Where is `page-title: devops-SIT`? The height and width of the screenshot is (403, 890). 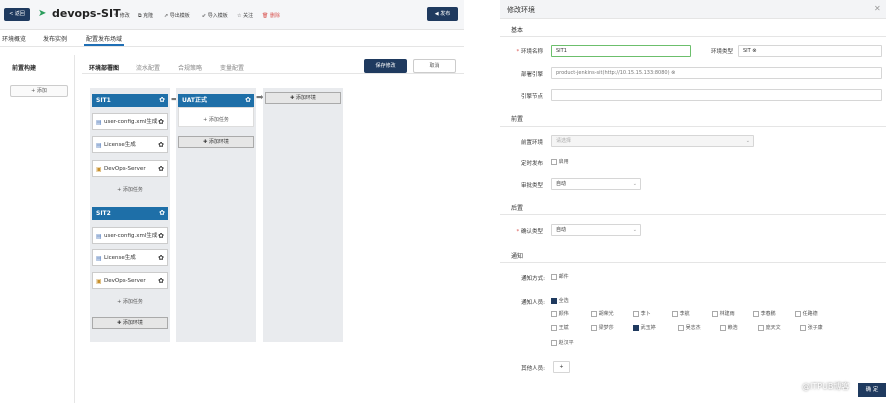
page-title: devops-SIT is located at coordinates (86, 13).